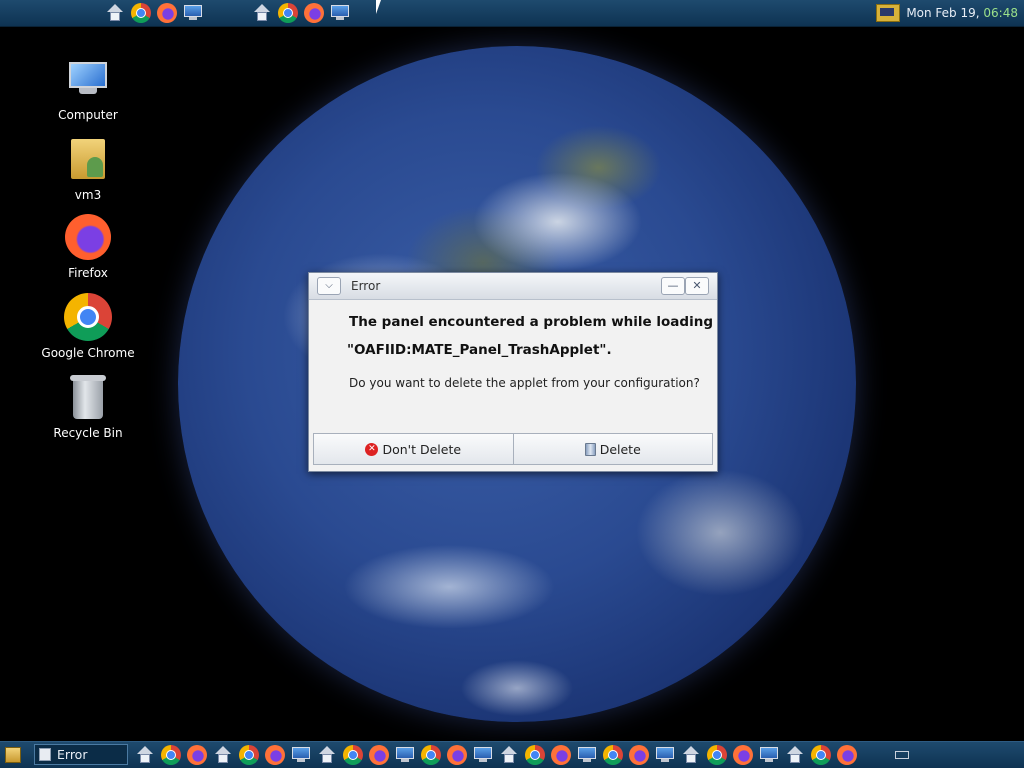 This screenshot has width=1024, height=768. I want to click on taskbar-item-label: Error, so click(72, 754).